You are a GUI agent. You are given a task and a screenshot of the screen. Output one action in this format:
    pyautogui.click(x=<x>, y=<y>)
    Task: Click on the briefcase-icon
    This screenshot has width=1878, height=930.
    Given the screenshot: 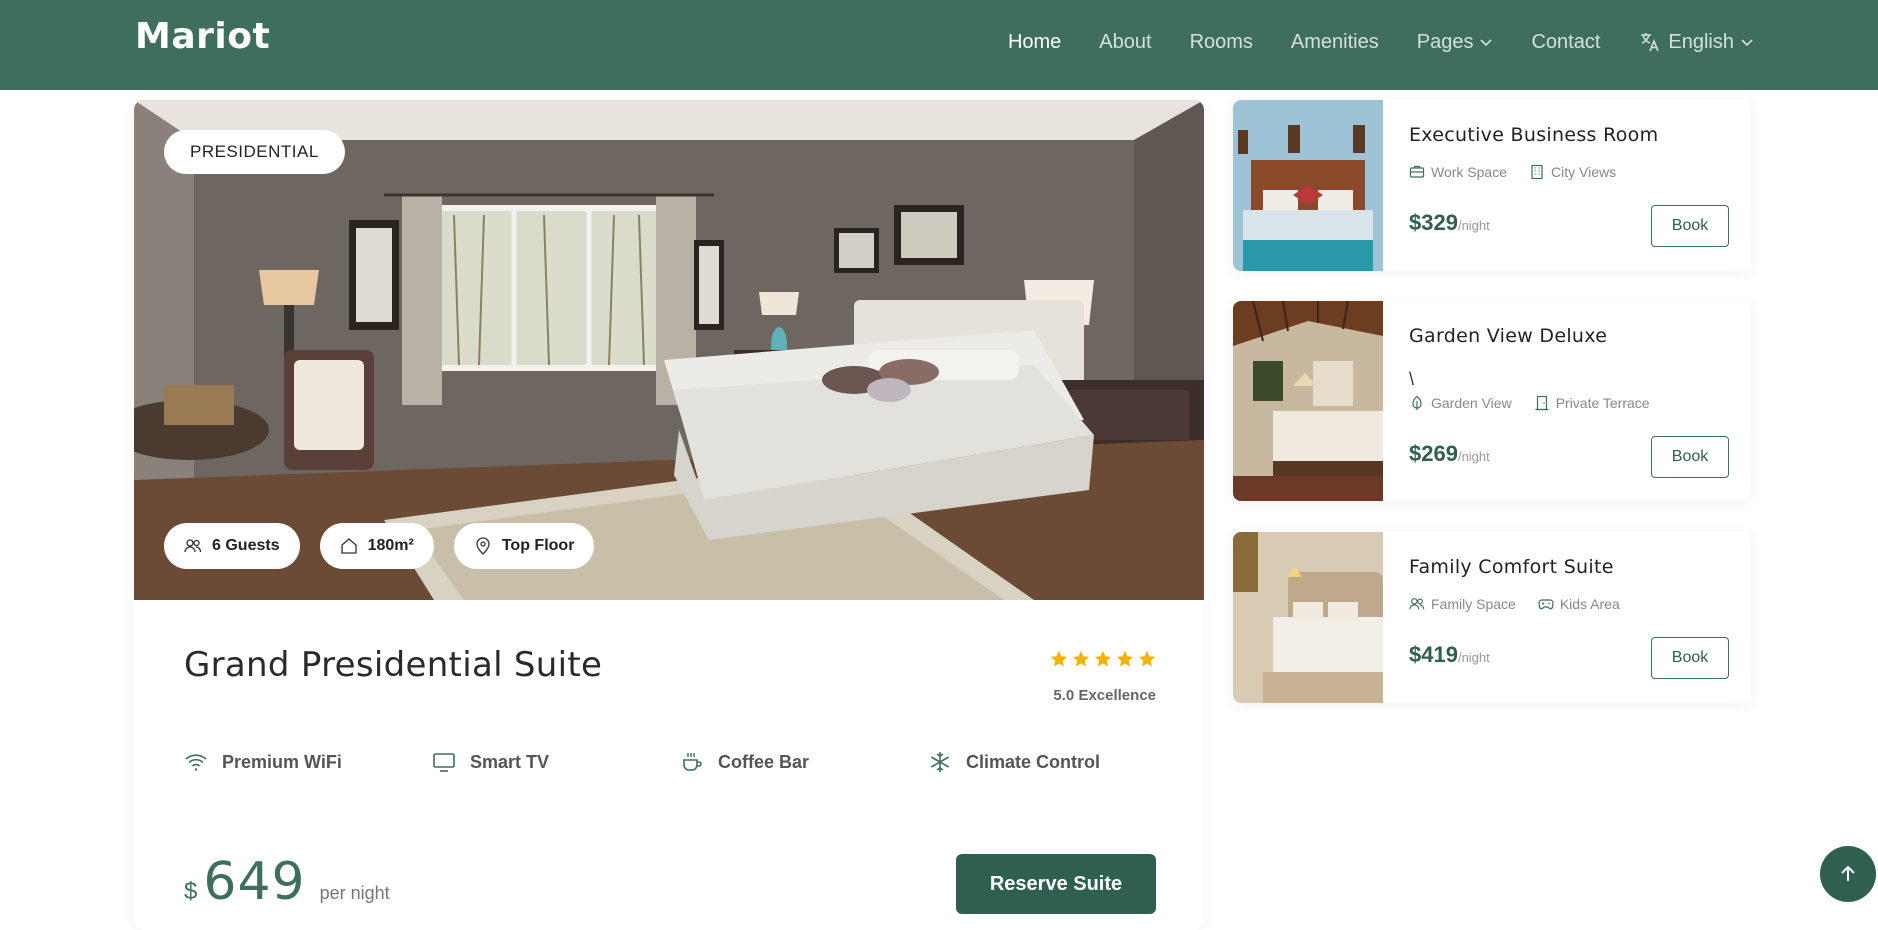 What is the action you would take?
    pyautogui.click(x=1417, y=171)
    